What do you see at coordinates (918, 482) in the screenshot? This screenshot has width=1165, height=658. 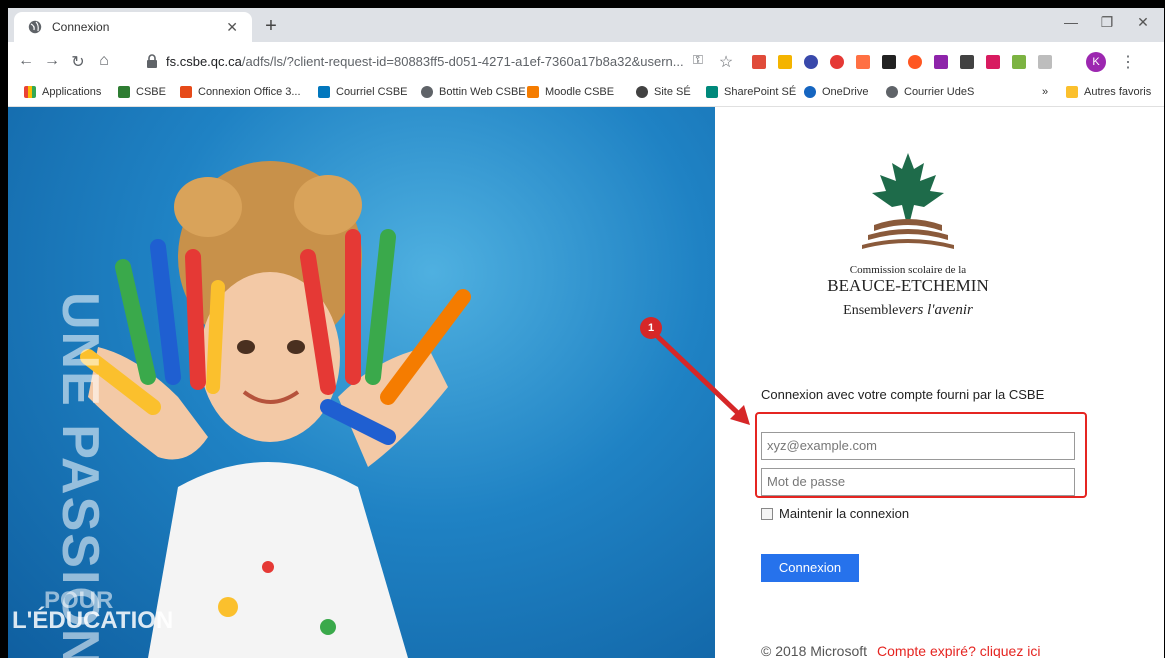 I see `password-field: Mot de passe` at bounding box center [918, 482].